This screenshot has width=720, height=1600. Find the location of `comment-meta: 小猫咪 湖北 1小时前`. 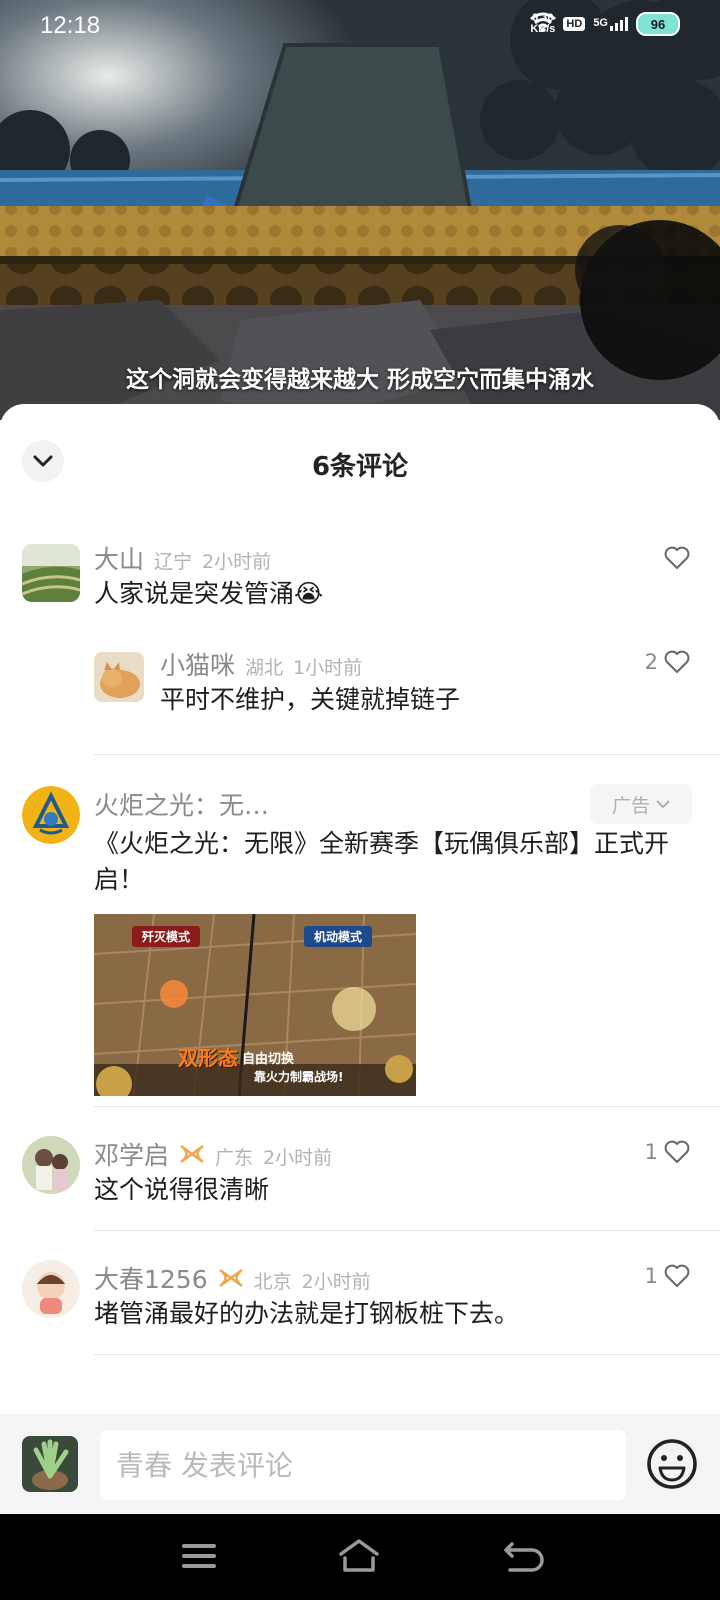

comment-meta: 小猫咪 湖北 1小时前 is located at coordinates (261, 664).